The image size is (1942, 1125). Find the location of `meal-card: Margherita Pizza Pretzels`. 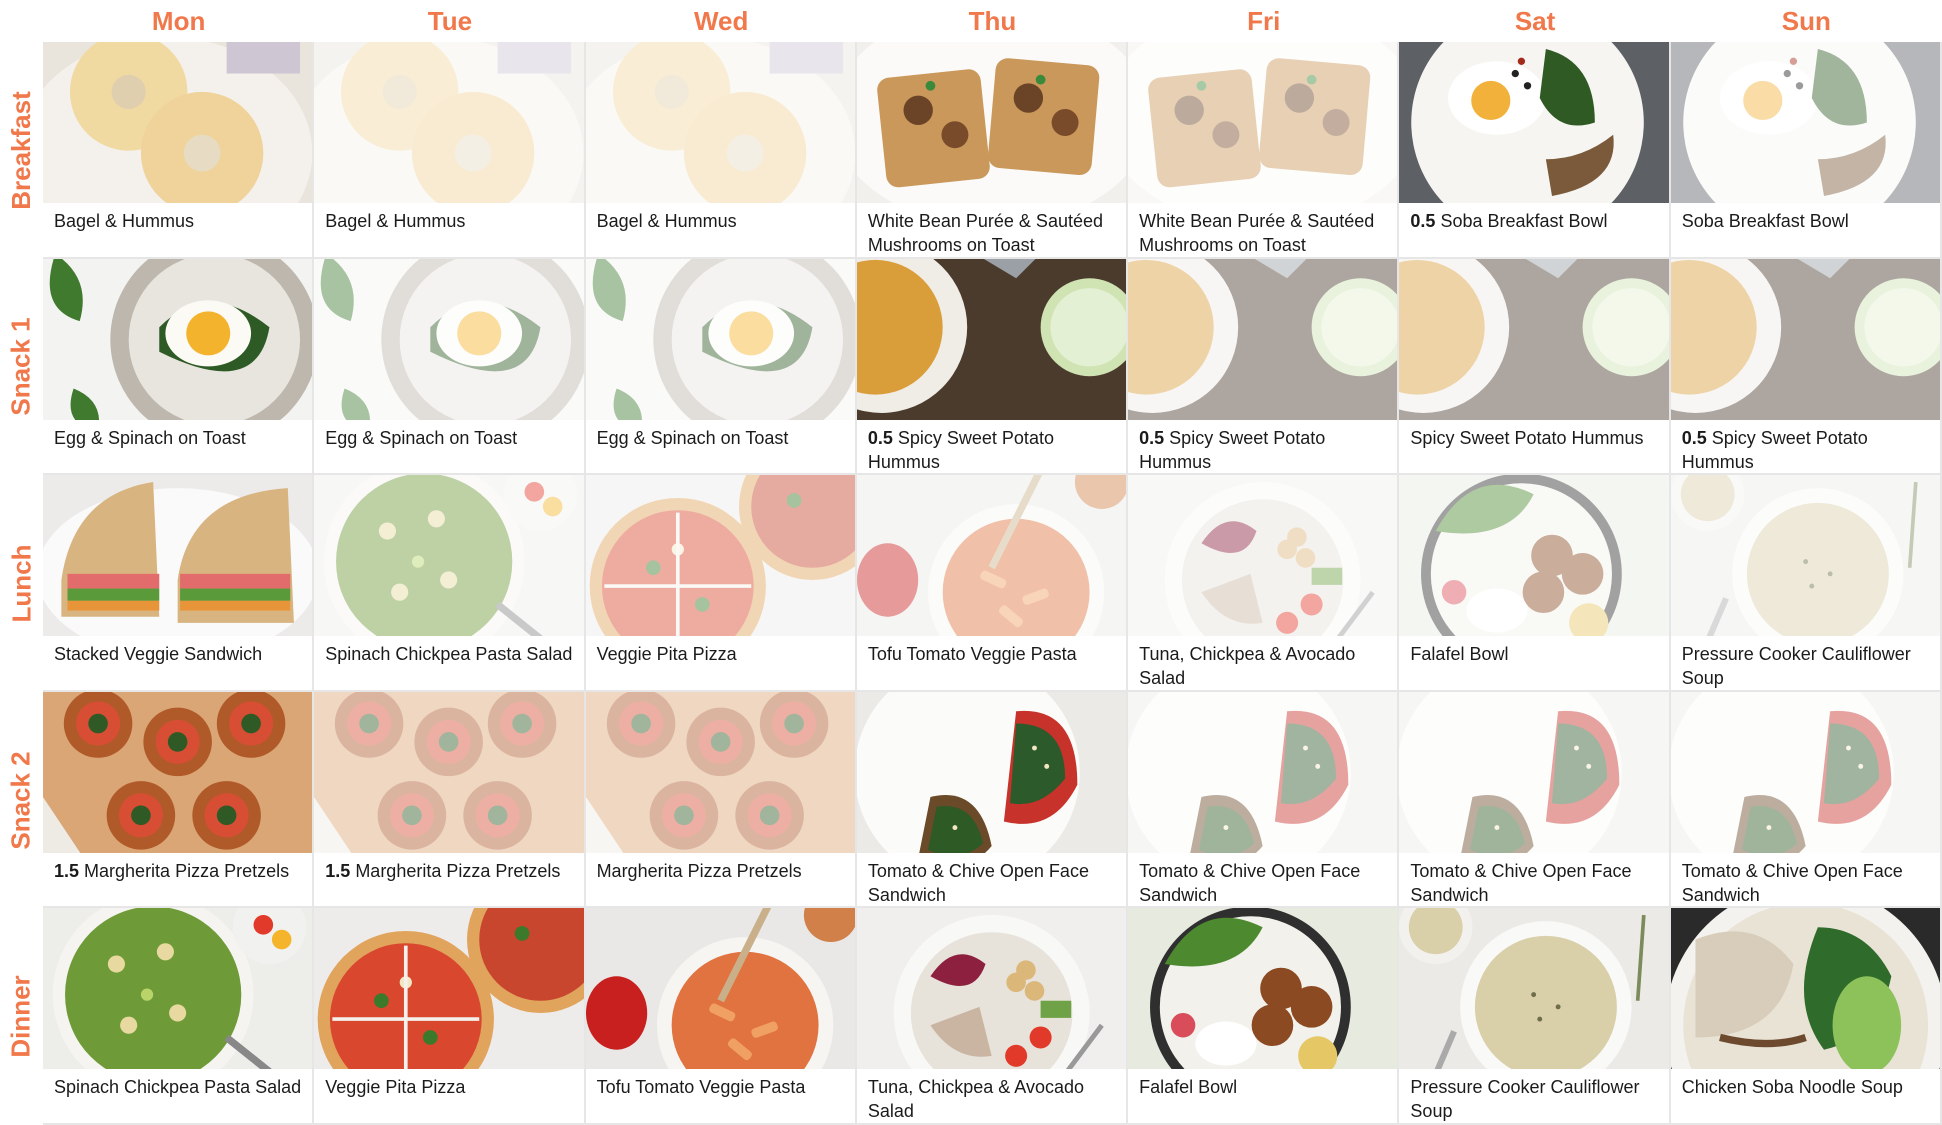

meal-card: Margherita Pizza Pretzels is located at coordinates (721, 800).